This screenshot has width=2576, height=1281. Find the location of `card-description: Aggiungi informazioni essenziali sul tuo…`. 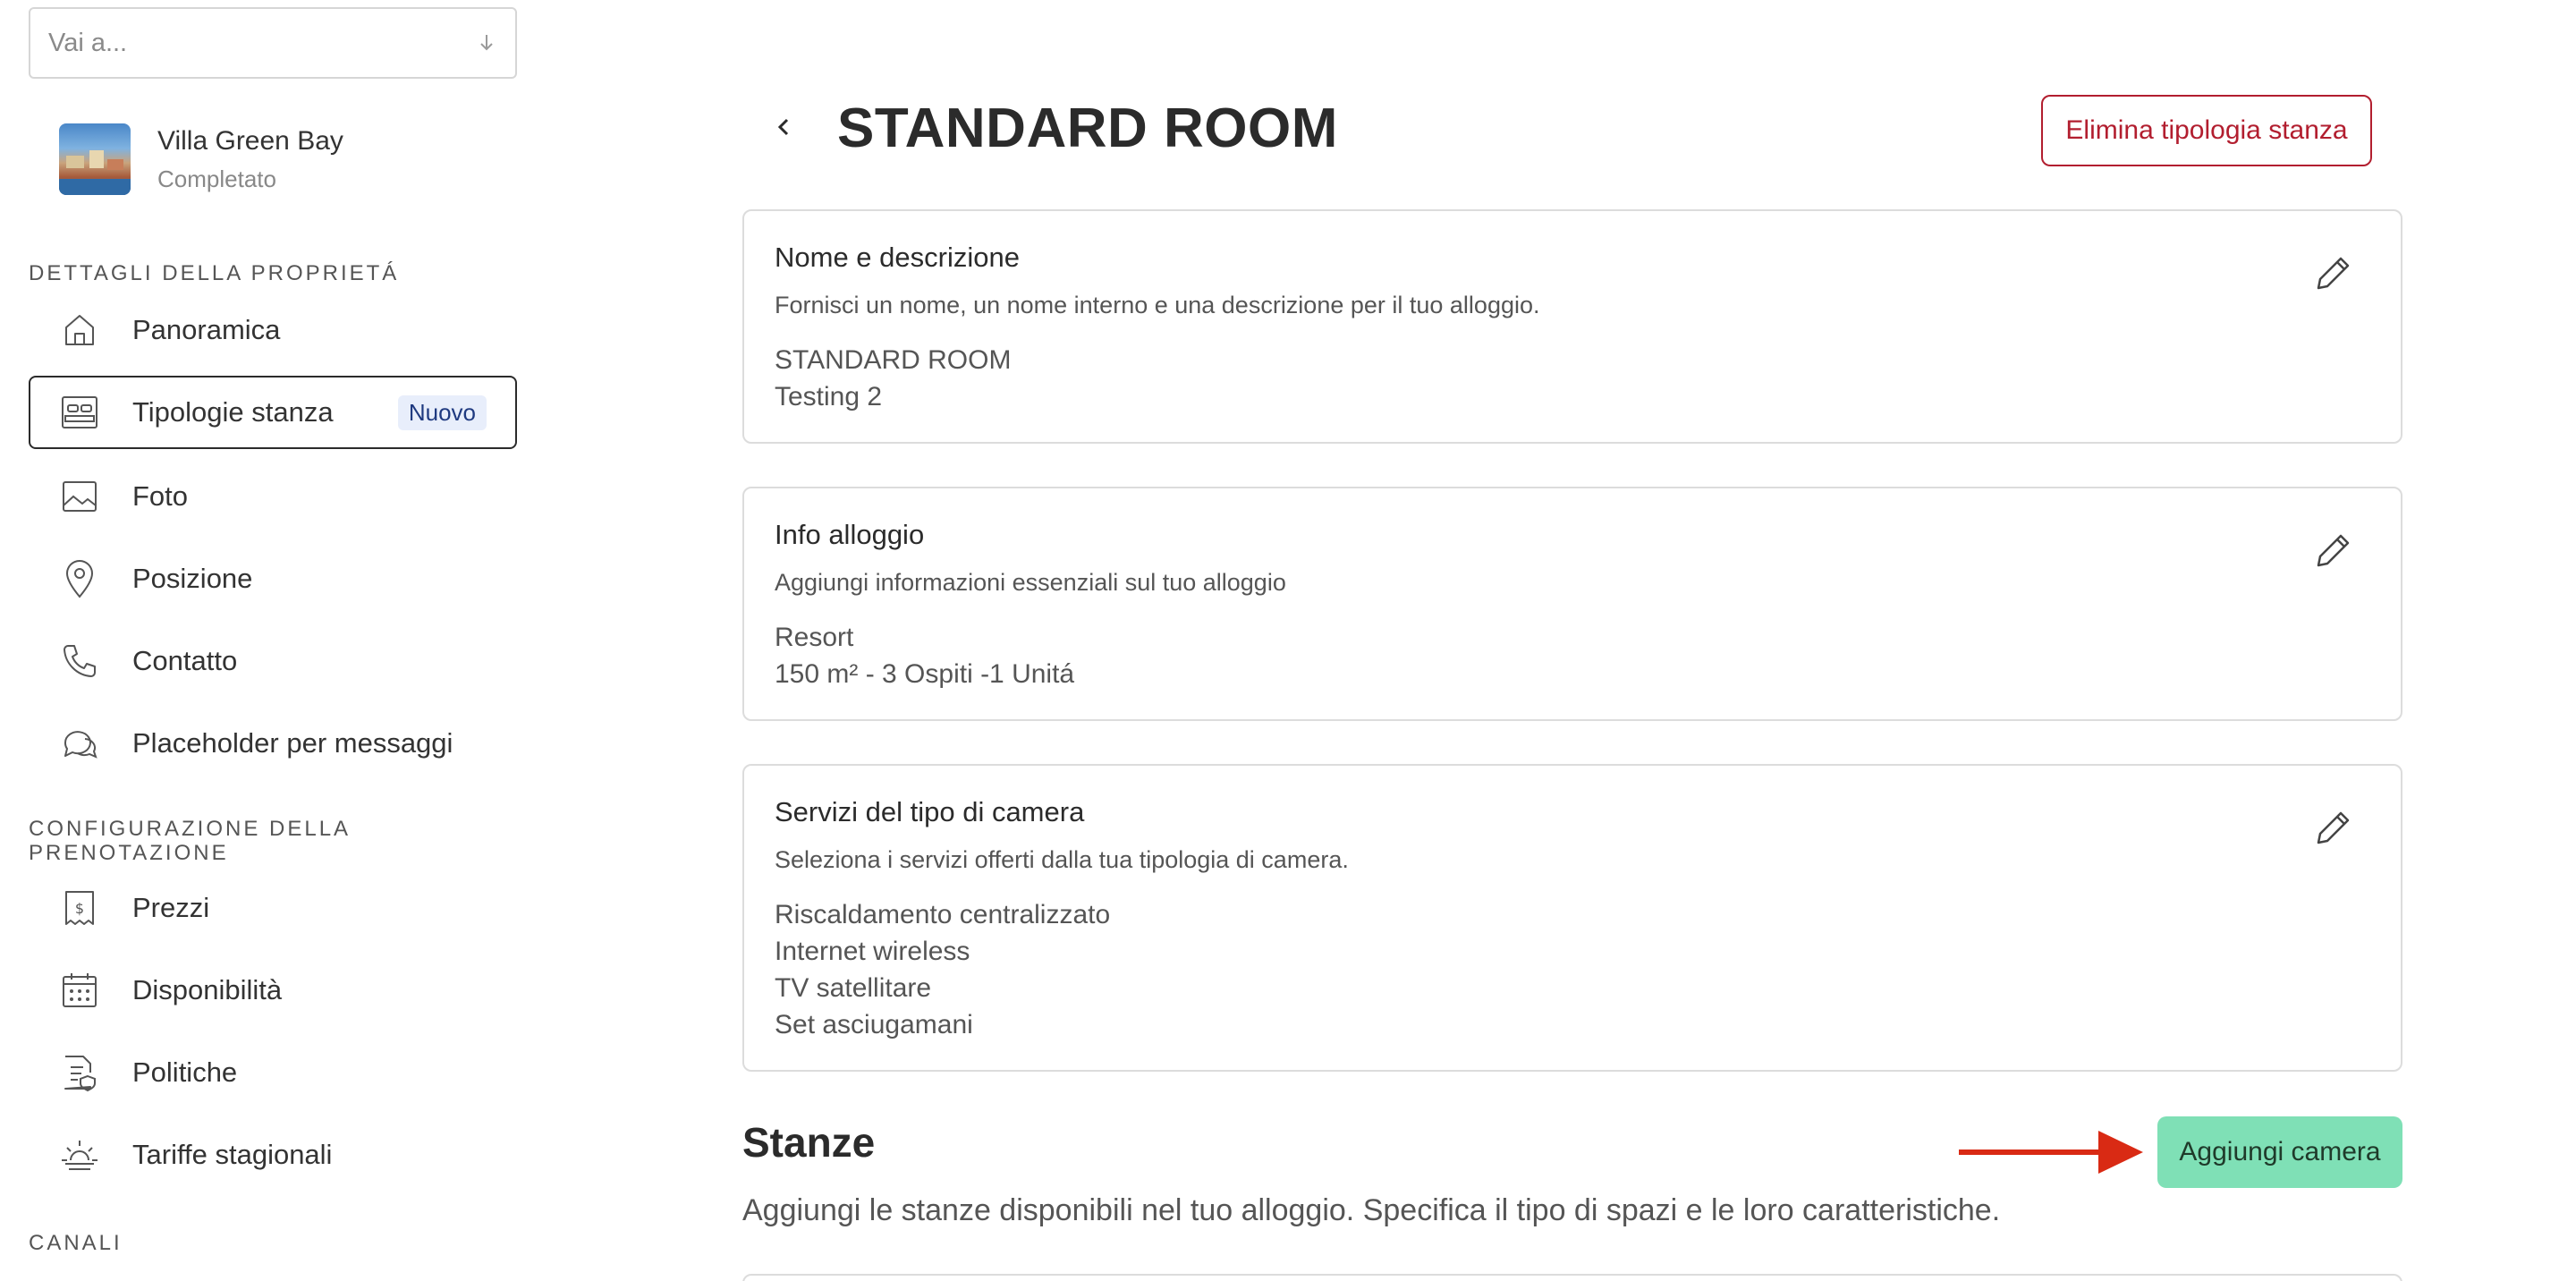

card-description: Aggiungi informazioni essenziali sul tuo… is located at coordinates (1030, 582).